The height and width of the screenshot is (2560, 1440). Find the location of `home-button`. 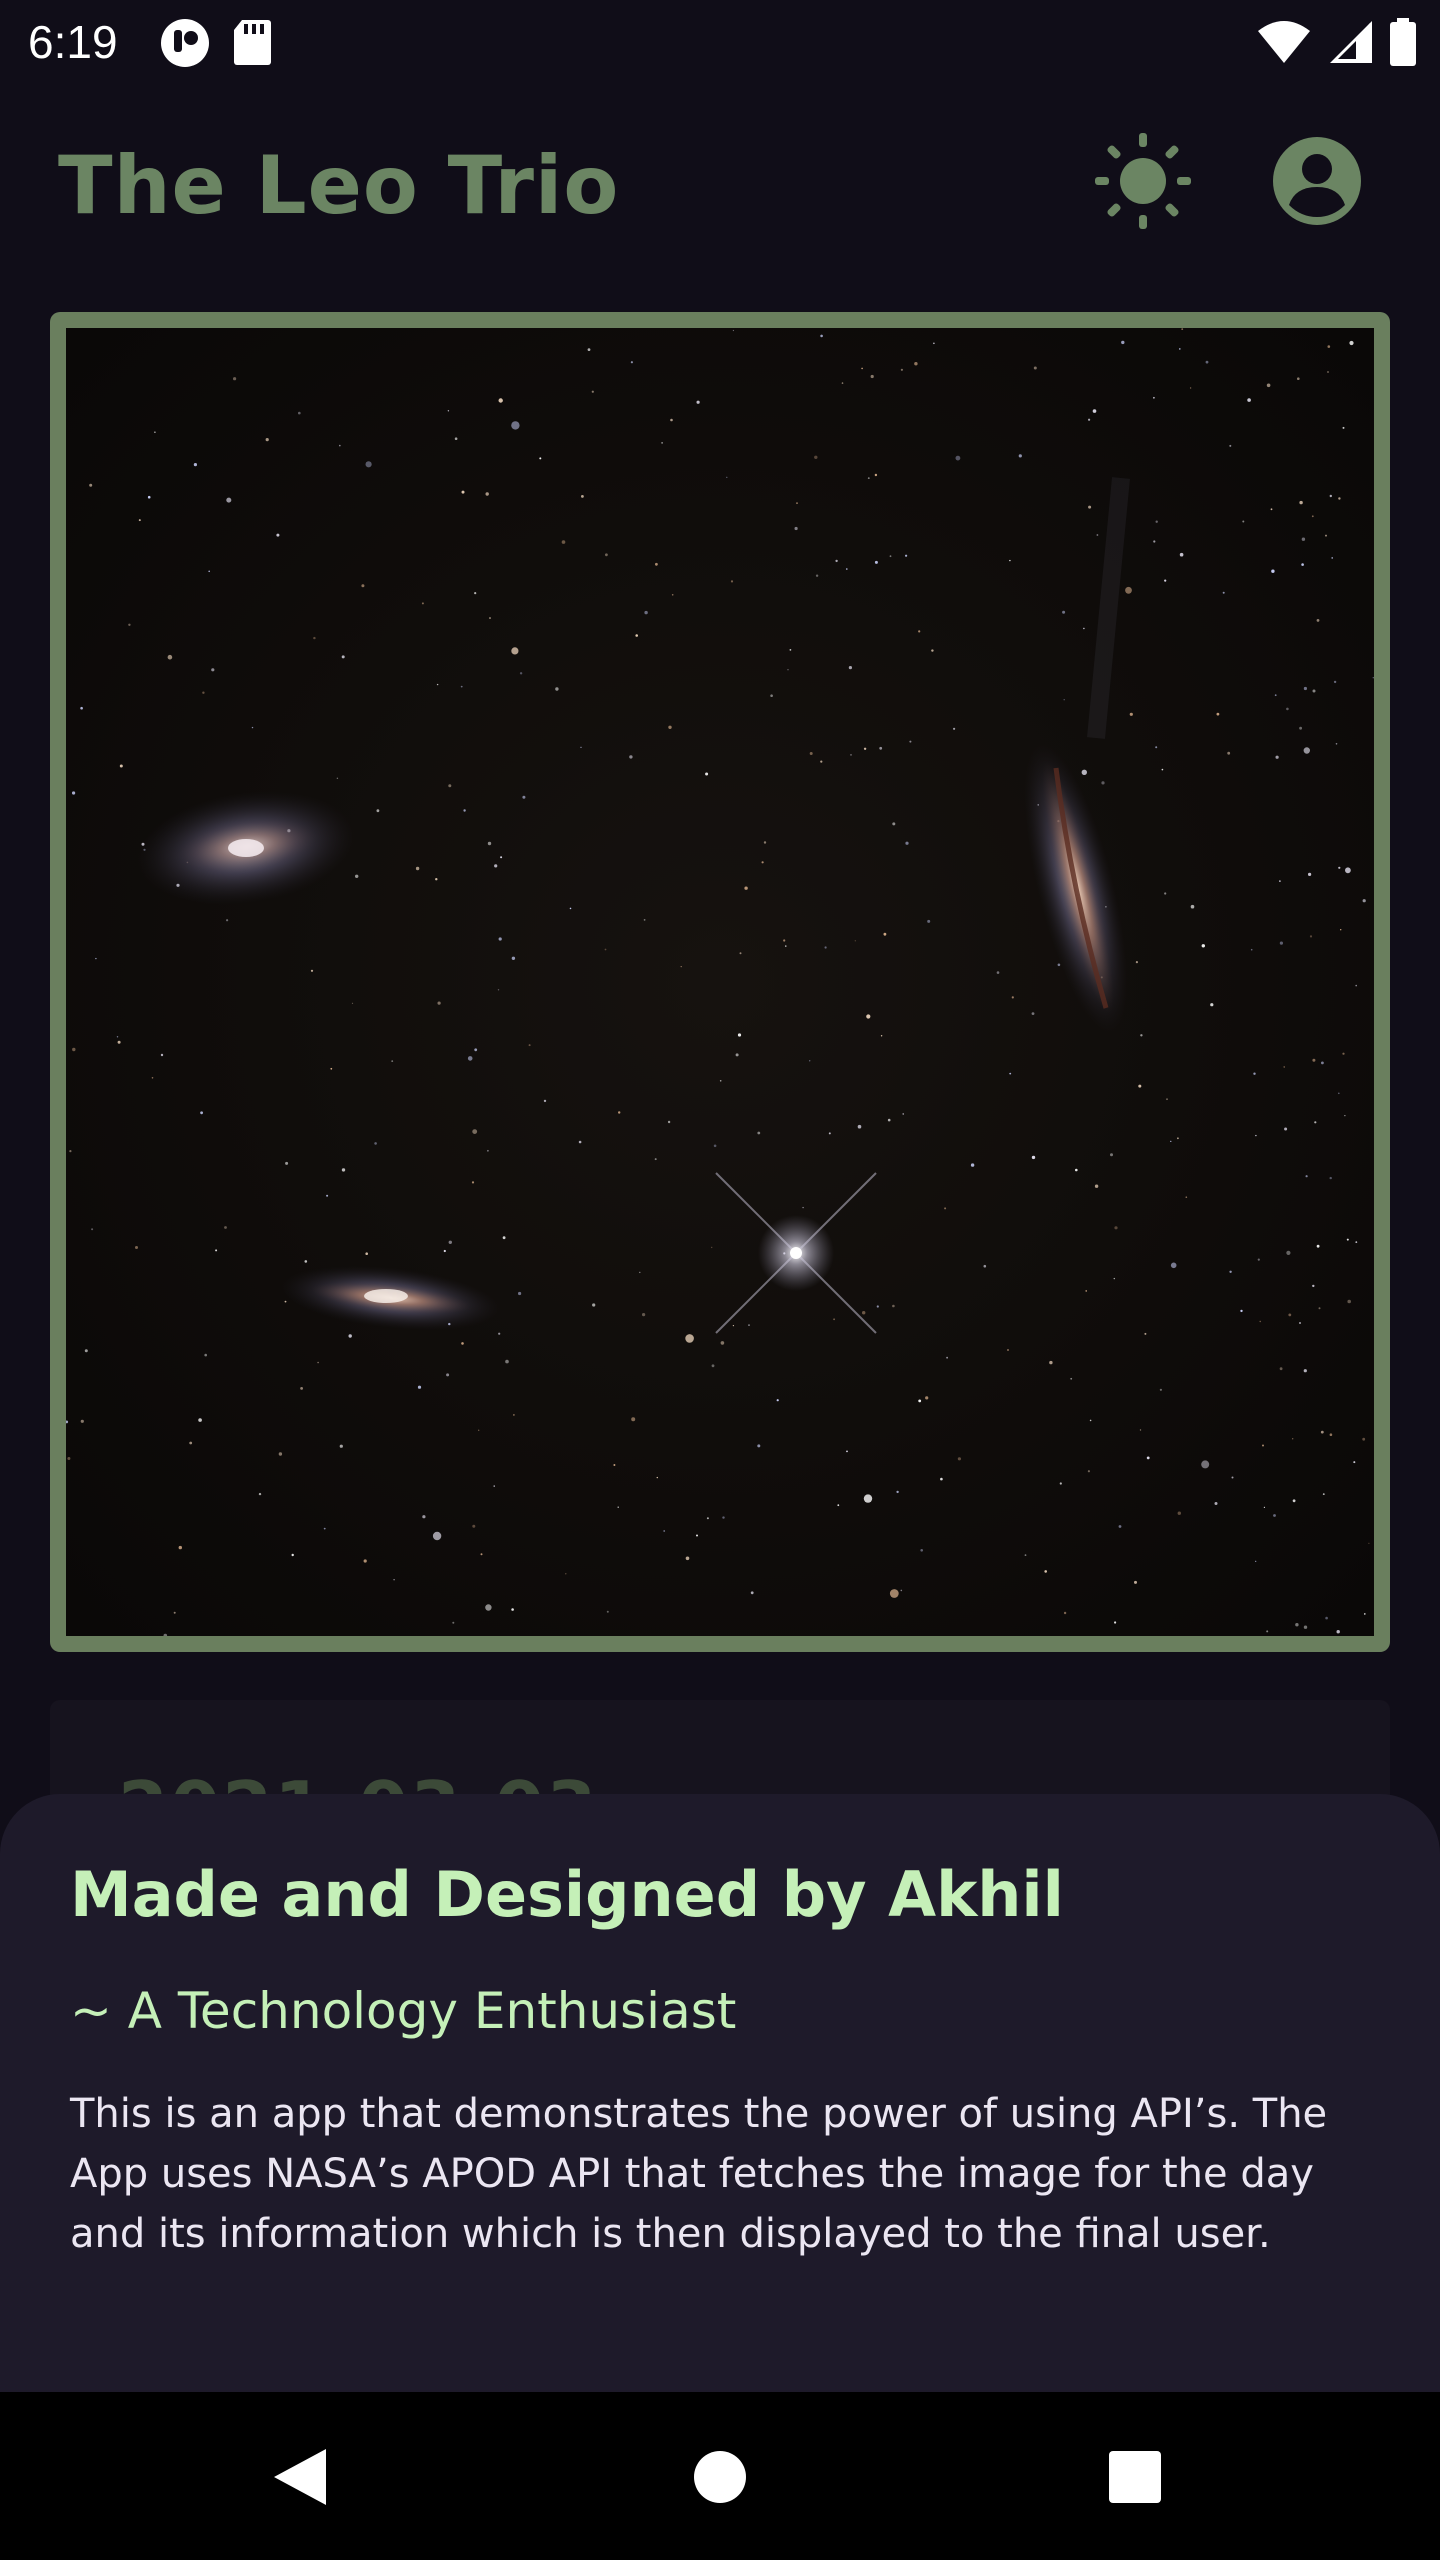

home-button is located at coordinates (720, 2477).